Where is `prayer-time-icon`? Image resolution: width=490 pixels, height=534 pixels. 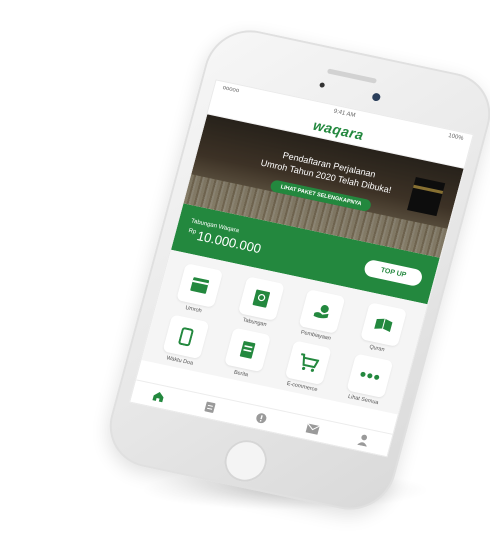 prayer-time-icon is located at coordinates (186, 337).